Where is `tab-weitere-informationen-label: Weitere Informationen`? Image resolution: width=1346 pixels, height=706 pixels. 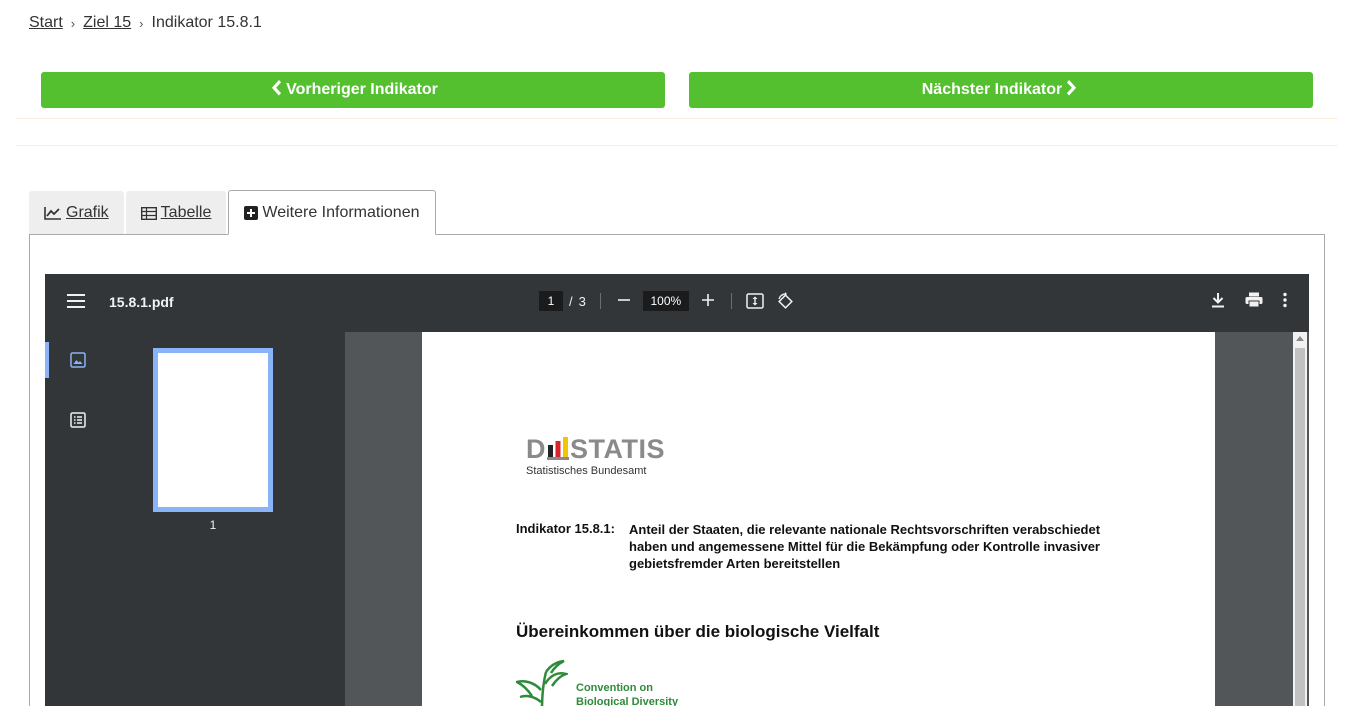 tab-weitere-informationen-label: Weitere Informationen is located at coordinates (341, 212).